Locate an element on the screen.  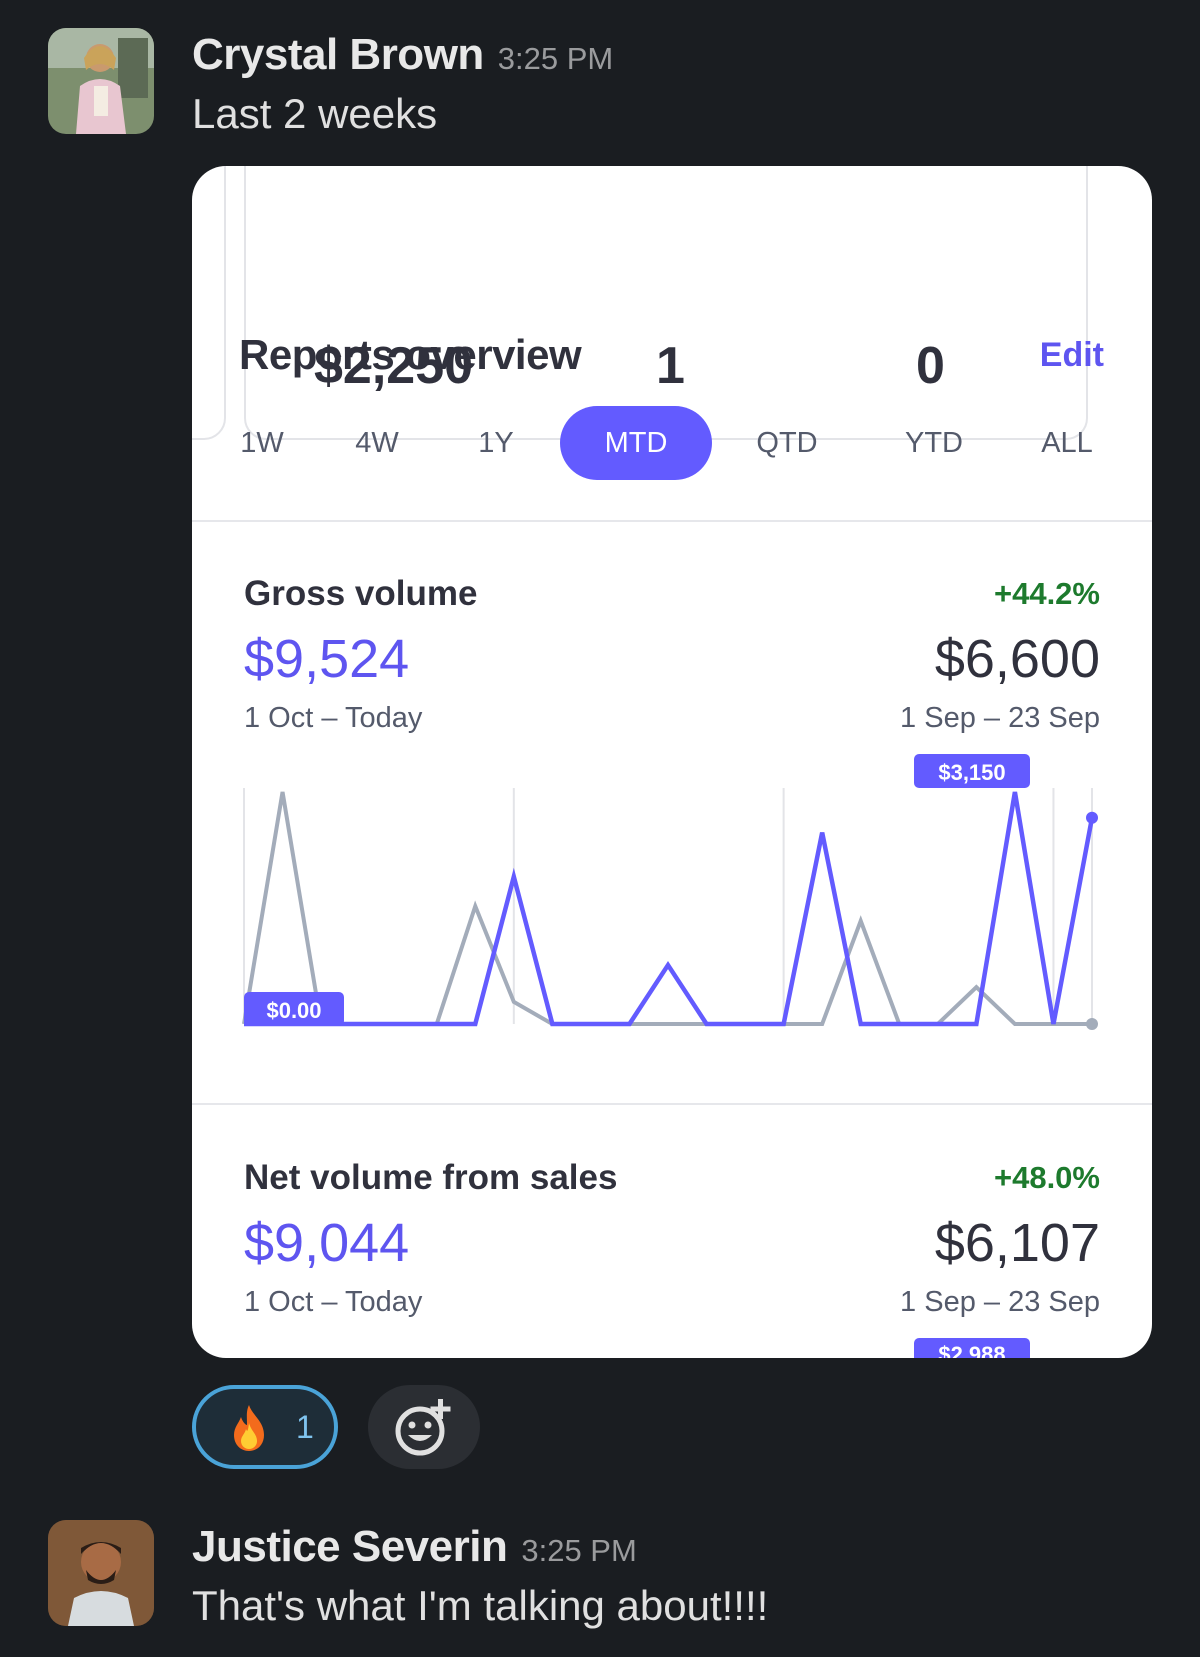
sender-name-text: Justice Severin is located at coordinates (350, 1546).